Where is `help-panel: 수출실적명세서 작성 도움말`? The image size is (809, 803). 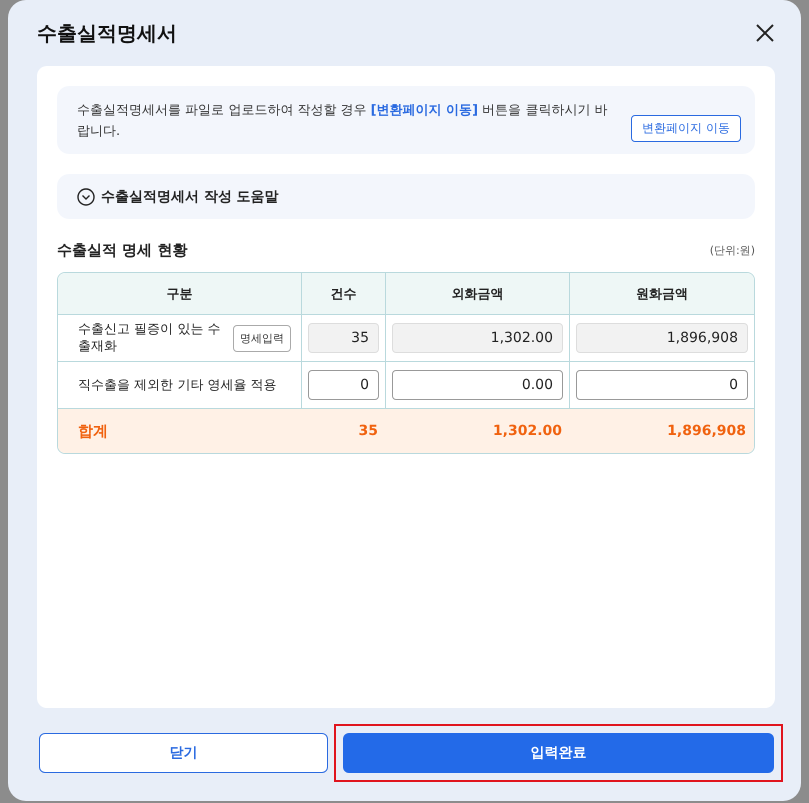
help-panel: 수출실적명세서 작성 도움말 is located at coordinates (406, 196).